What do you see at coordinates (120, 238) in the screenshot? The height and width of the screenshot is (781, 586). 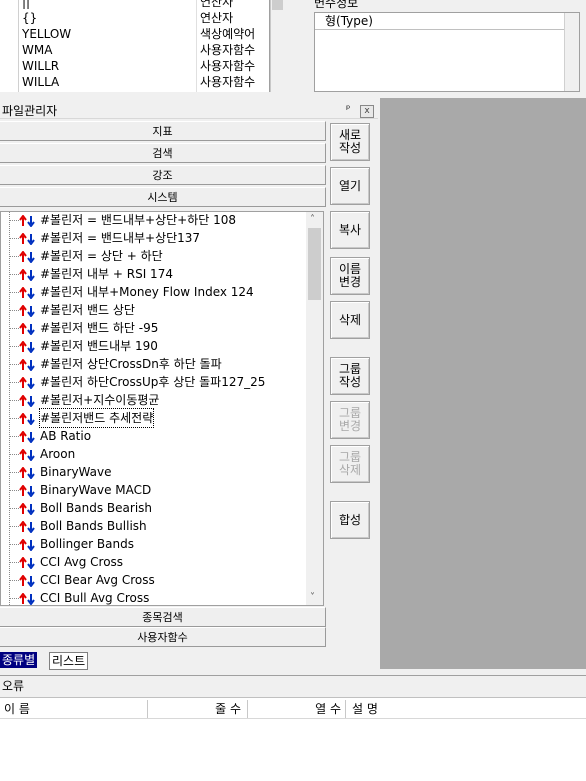 I see `tree-item-label: #볼린저 = 밴드내부+상단137` at bounding box center [120, 238].